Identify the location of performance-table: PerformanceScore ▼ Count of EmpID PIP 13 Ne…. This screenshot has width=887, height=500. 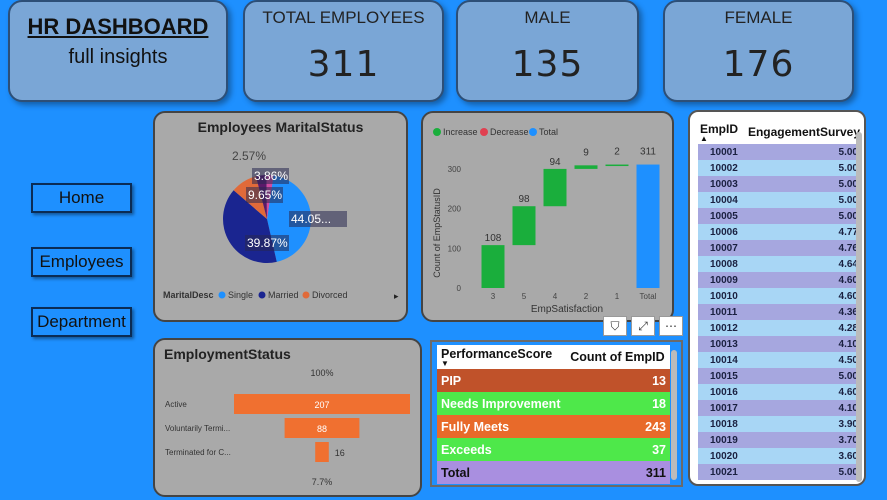
(553, 414).